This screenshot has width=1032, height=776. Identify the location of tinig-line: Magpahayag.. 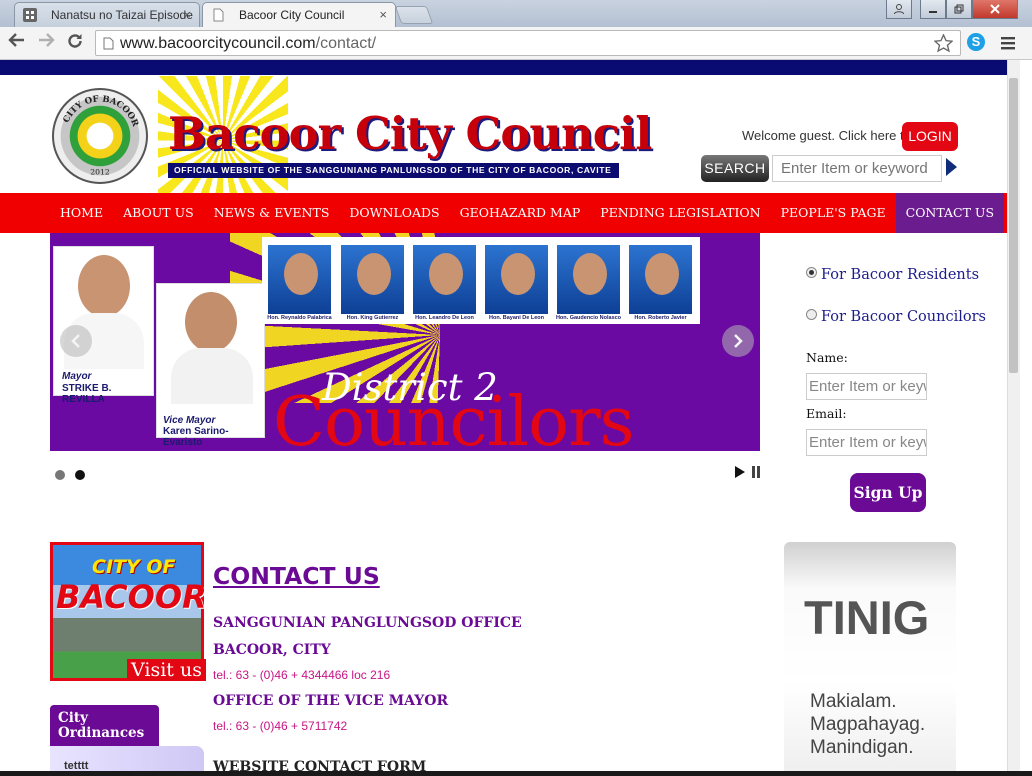
(868, 724).